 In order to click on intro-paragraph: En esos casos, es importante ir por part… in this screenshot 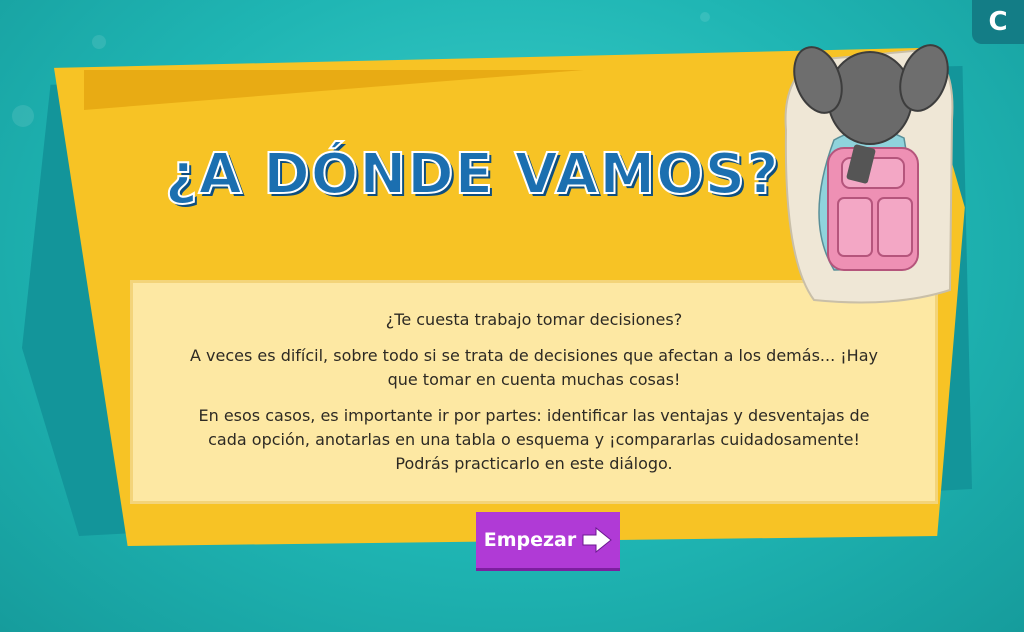, I will do `click(534, 439)`.